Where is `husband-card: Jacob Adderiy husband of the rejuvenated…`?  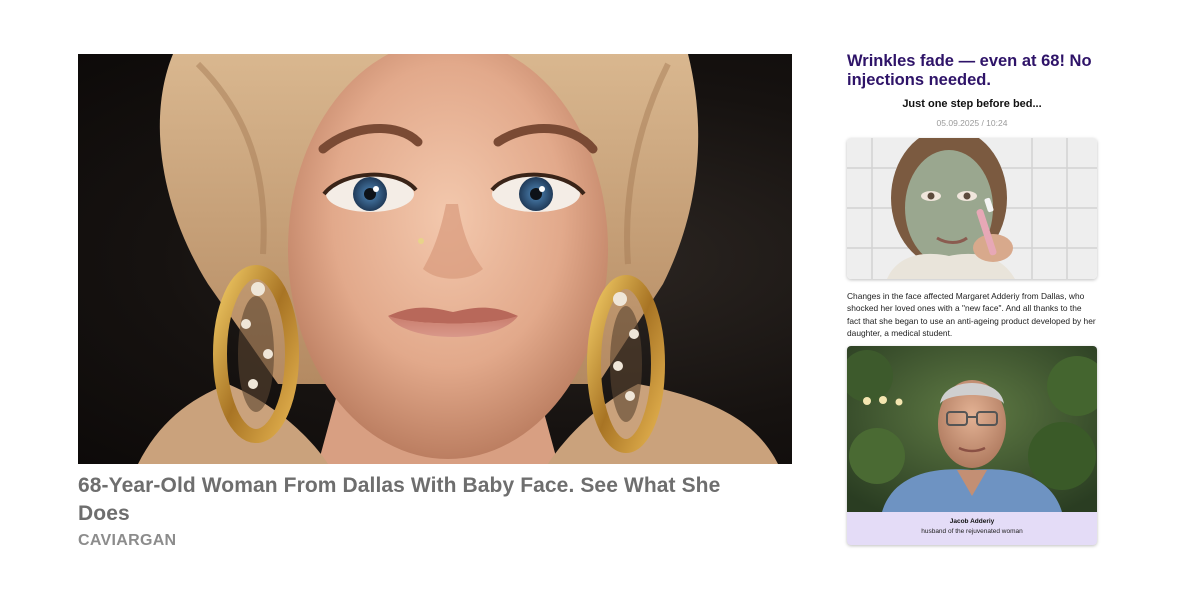
husband-card: Jacob Adderiy husband of the rejuvenated… is located at coordinates (972, 446).